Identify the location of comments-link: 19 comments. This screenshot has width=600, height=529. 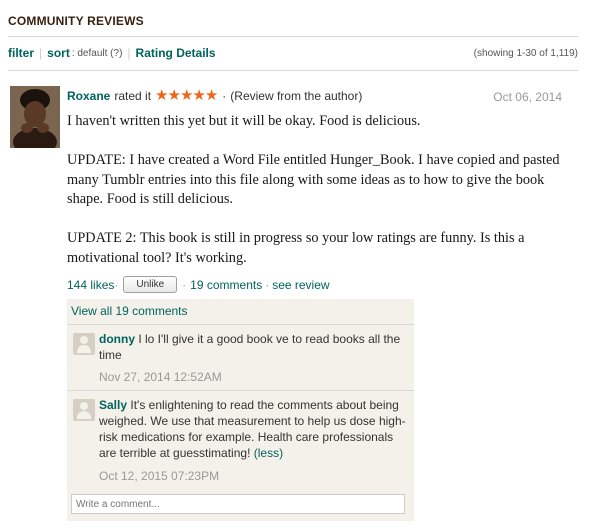
(226, 285).